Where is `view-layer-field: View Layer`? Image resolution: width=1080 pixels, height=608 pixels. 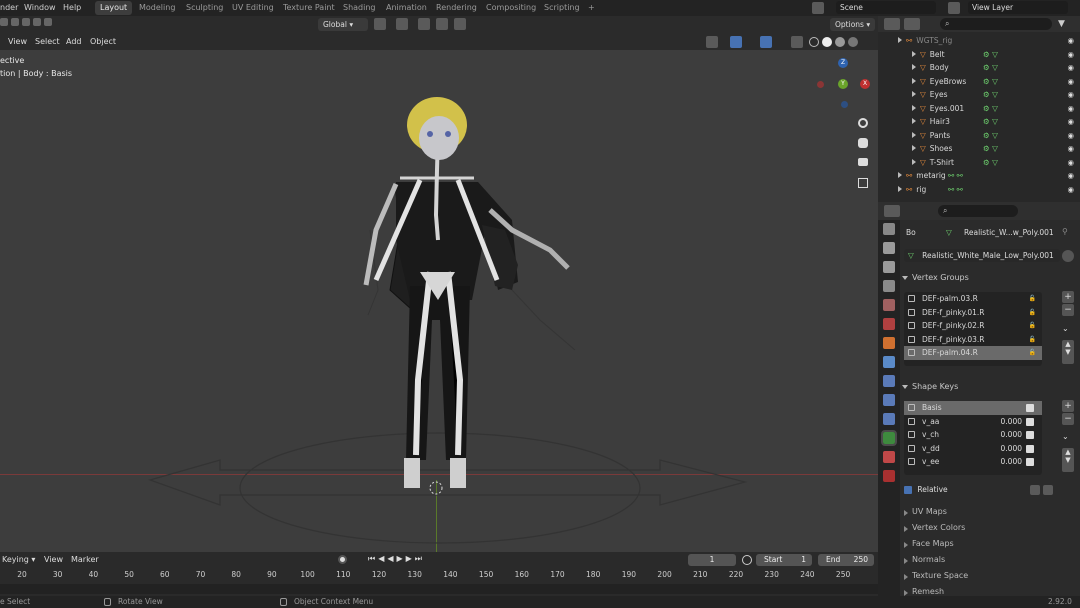 view-layer-field: View Layer is located at coordinates (1018, 7).